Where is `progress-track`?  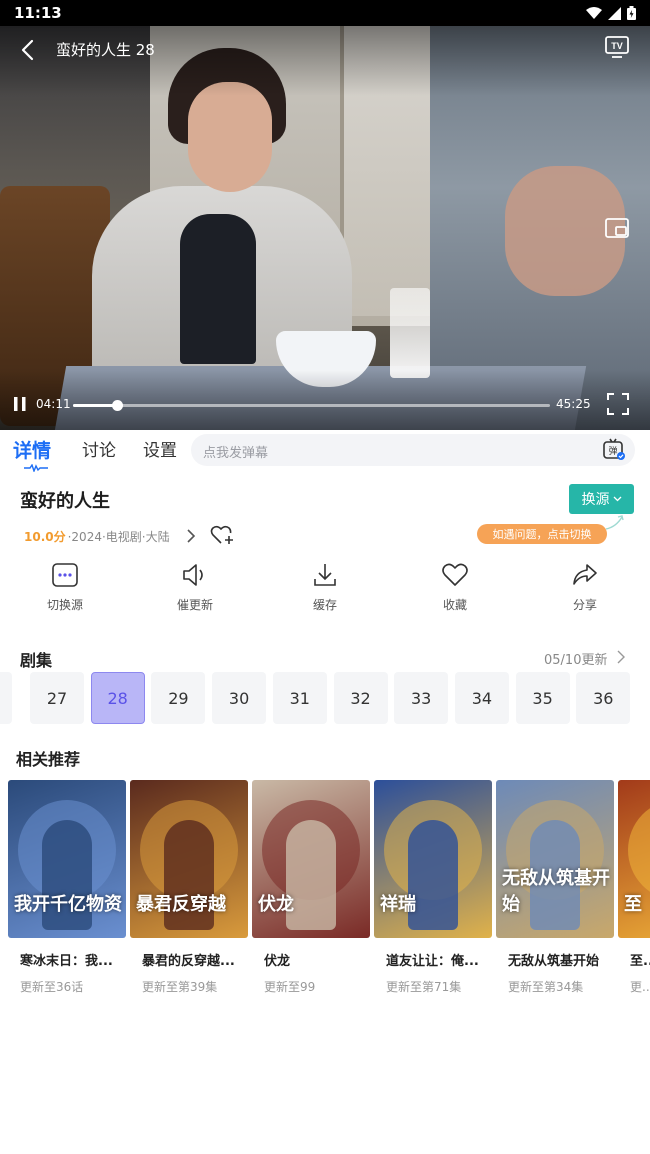
progress-track is located at coordinates (311, 405).